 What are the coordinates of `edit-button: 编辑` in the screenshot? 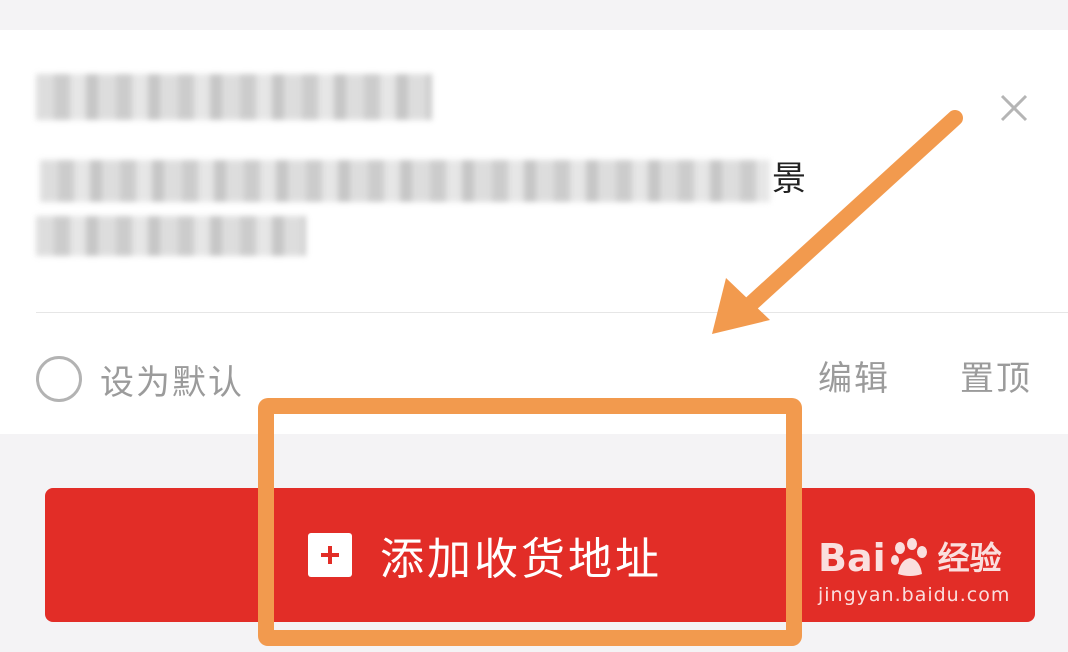 It's located at (854, 379).